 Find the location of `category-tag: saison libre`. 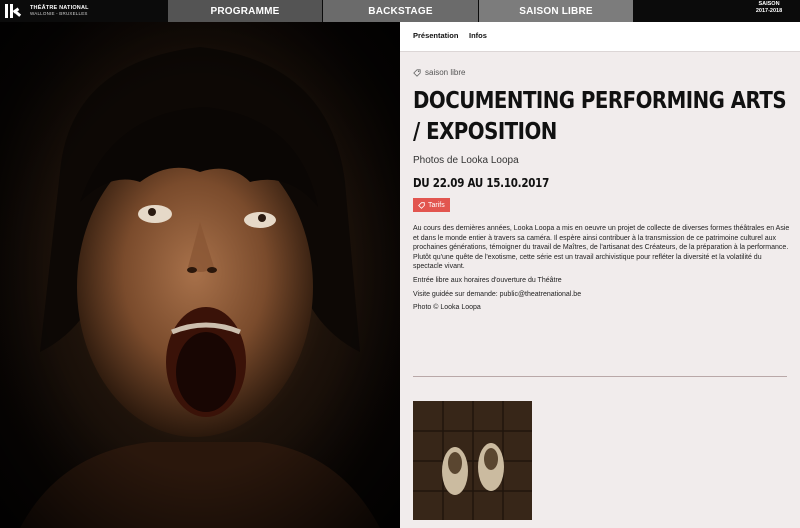

category-tag: saison libre is located at coordinates (439, 72).